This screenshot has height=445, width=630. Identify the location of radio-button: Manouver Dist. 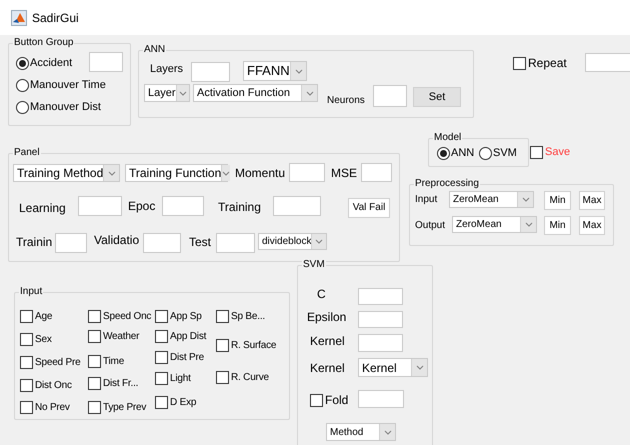
(58, 107).